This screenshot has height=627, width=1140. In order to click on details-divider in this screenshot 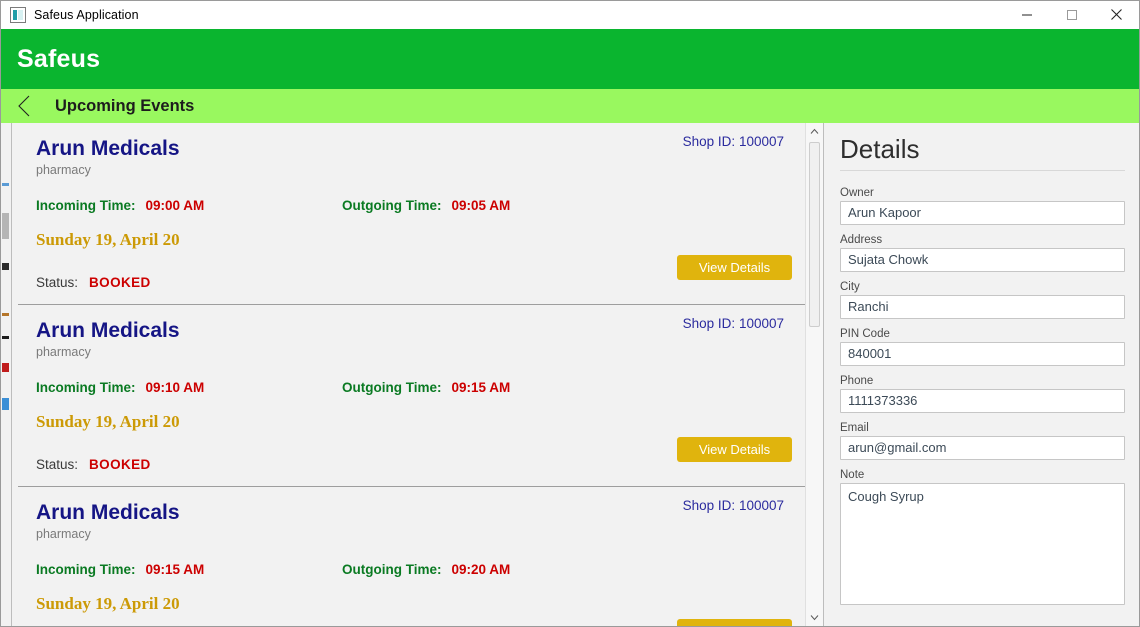, I will do `click(982, 170)`.